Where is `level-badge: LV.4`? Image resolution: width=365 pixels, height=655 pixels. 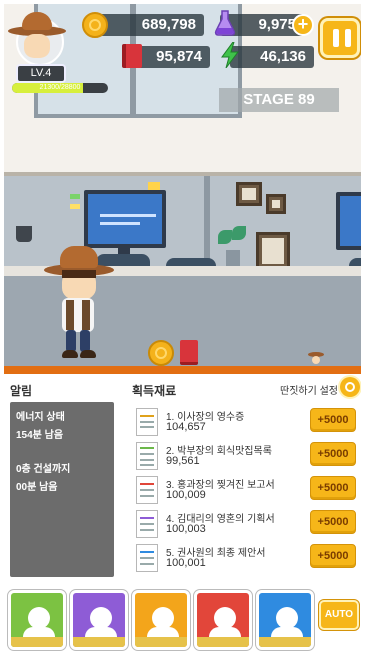
level-badge: LV.4 is located at coordinates (41, 73).